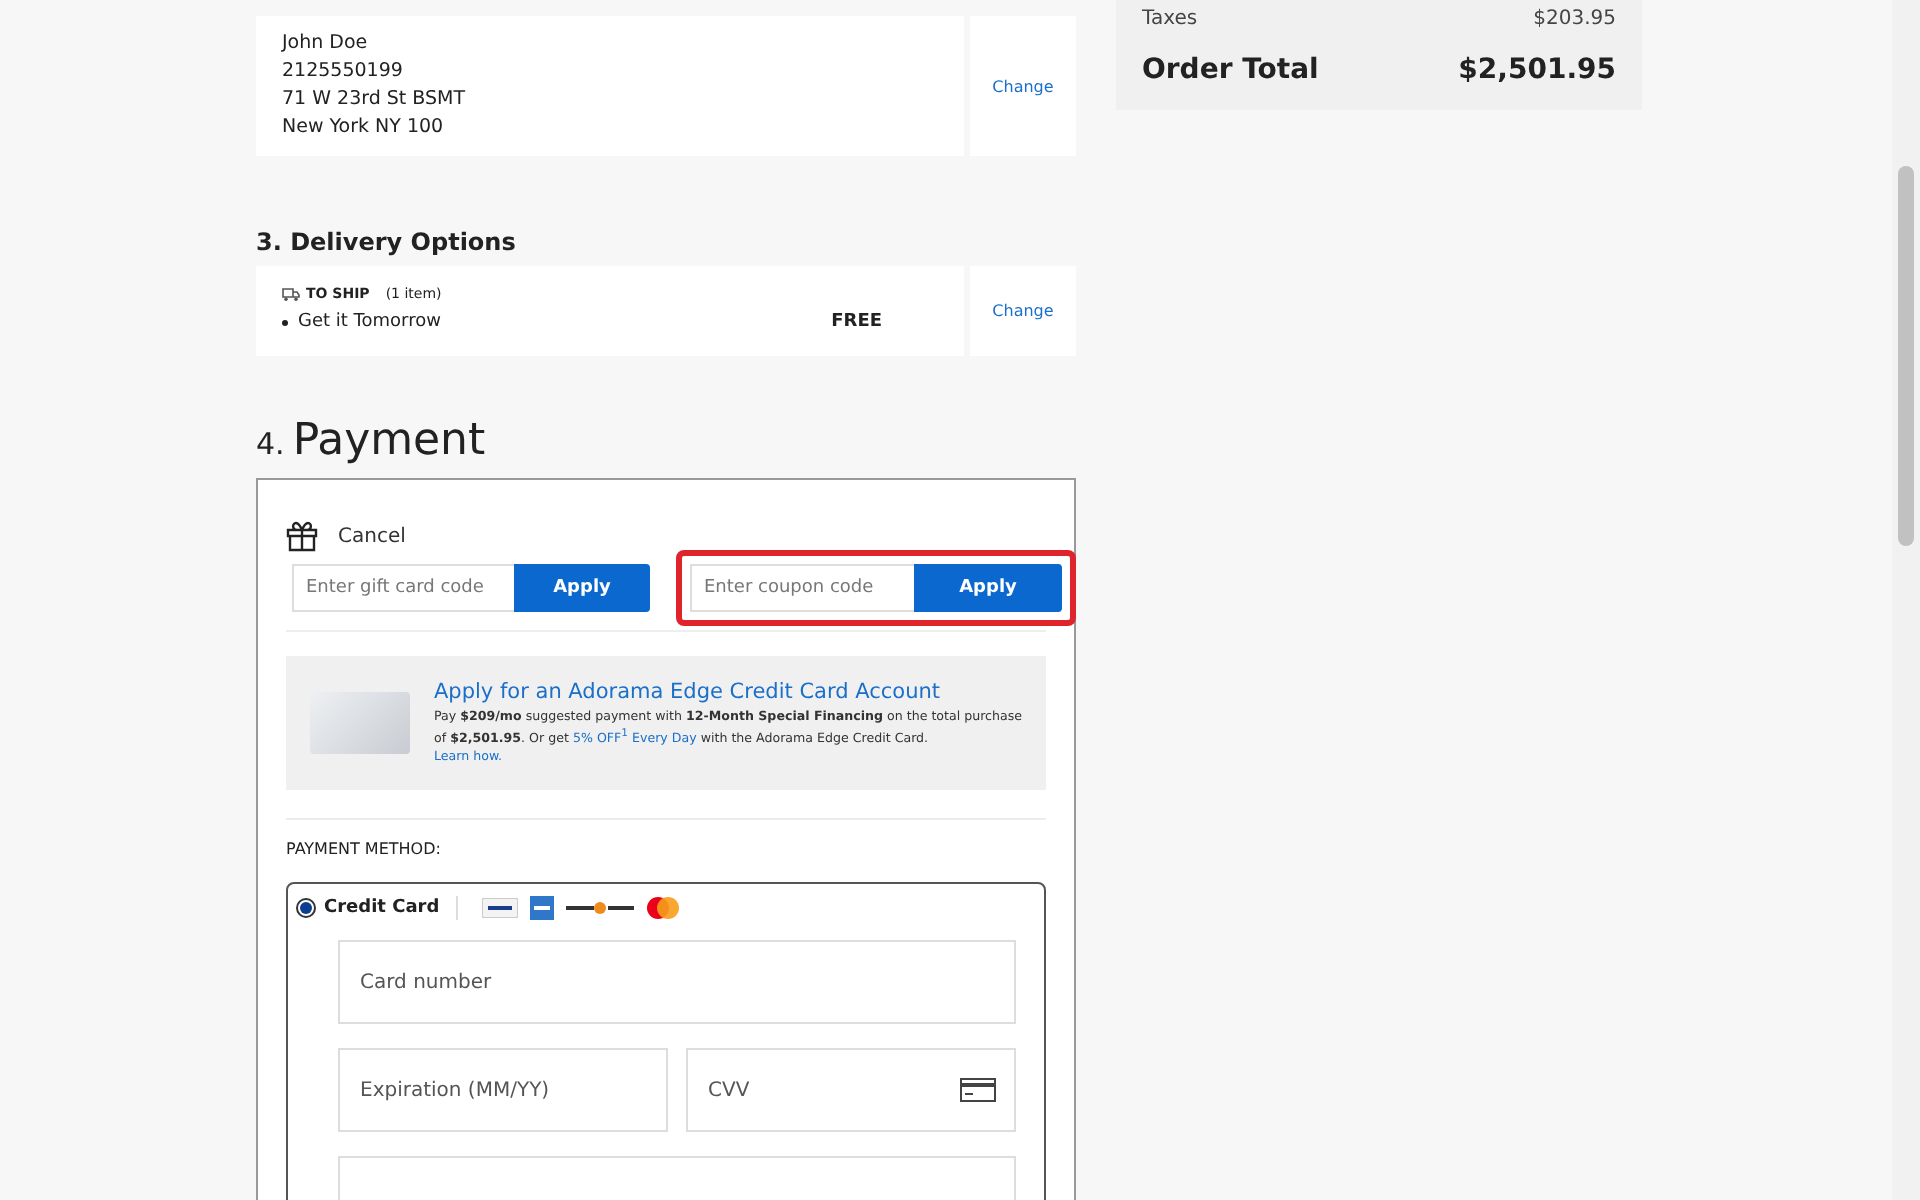 The image size is (1920, 1200). Describe the element at coordinates (677, 982) in the screenshot. I see `card-number-field: Card number` at that location.